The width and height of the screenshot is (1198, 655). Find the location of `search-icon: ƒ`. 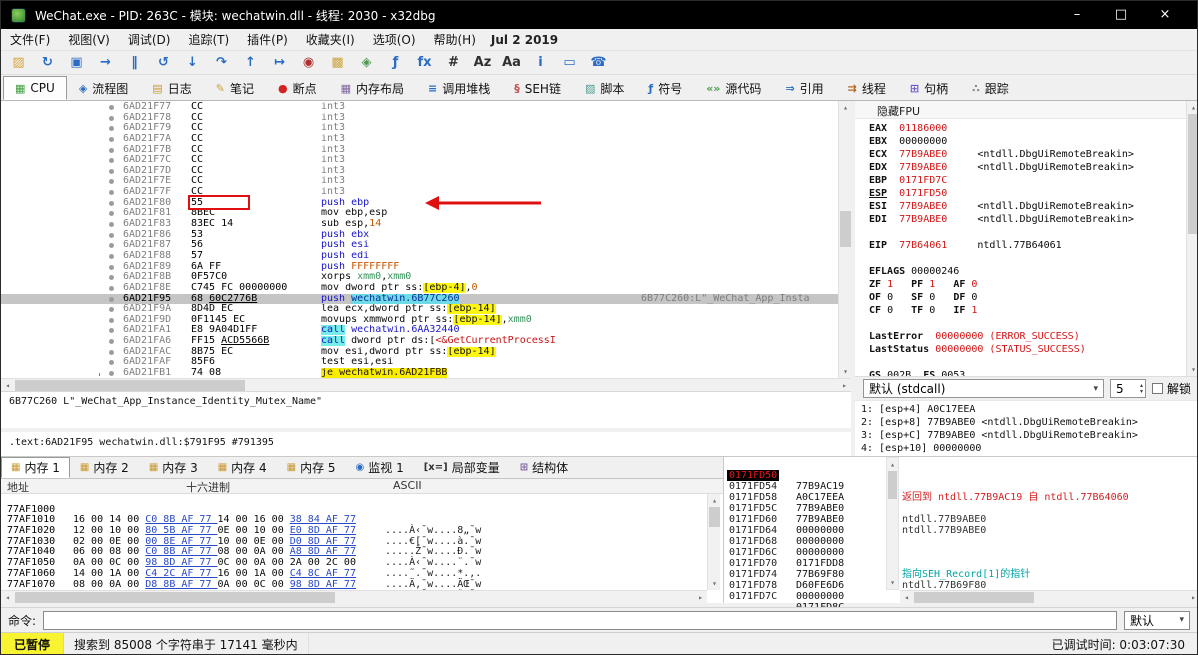

search-icon: ƒ is located at coordinates (395, 63).